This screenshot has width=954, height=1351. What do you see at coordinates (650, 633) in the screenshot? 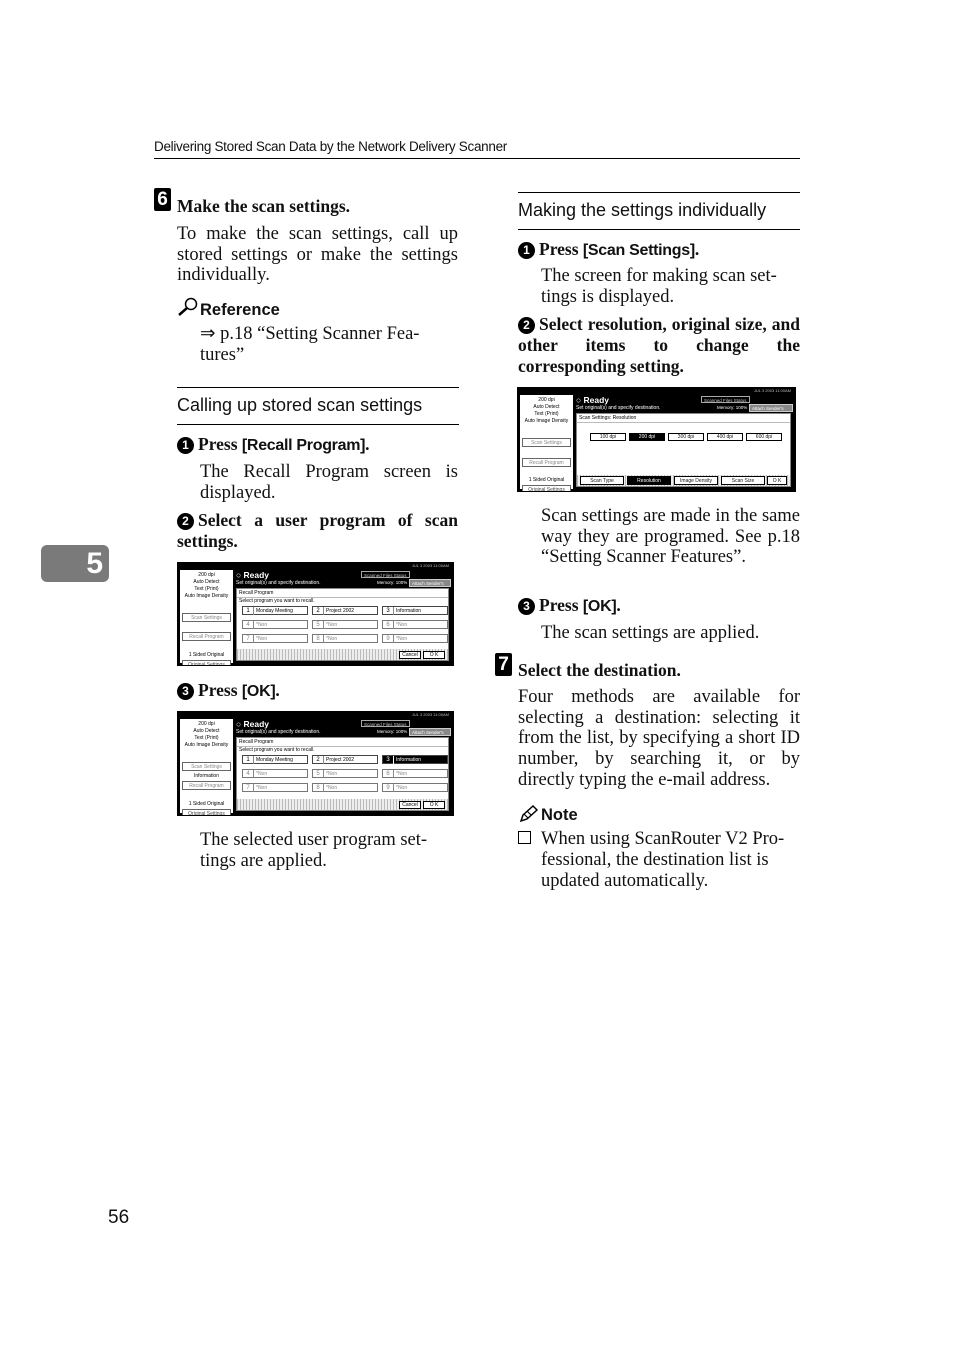
I see `individual-sub3-body: The scan settings are applied.` at bounding box center [650, 633].